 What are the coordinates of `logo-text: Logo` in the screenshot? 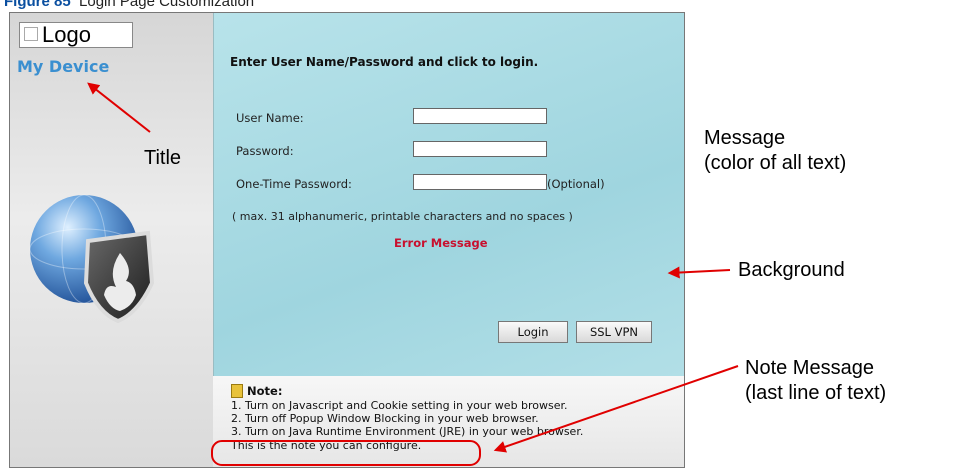 It's located at (66, 34).